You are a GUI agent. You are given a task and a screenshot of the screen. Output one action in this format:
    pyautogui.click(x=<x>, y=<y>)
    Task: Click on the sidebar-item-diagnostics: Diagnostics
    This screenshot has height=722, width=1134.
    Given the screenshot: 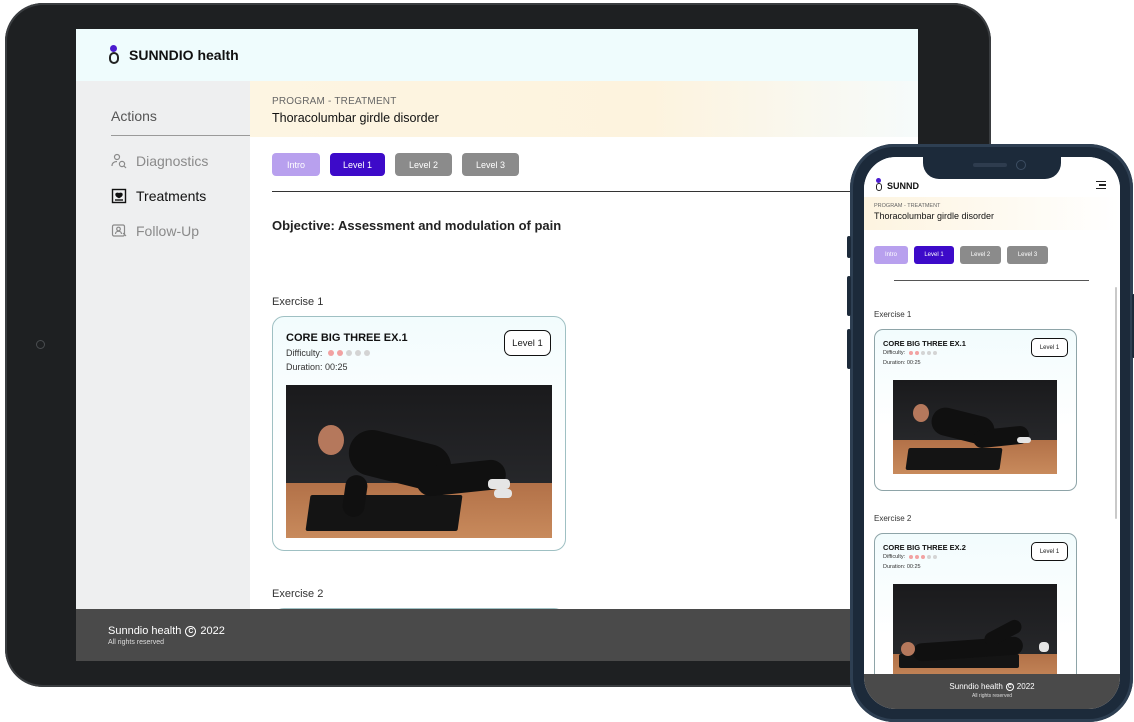 What is the action you would take?
    pyautogui.click(x=159, y=161)
    